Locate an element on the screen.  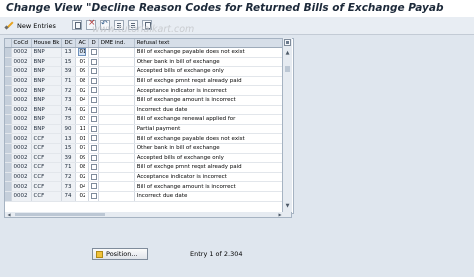
column-header-refusal-text: Refusal text is located at coordinates (209, 43).